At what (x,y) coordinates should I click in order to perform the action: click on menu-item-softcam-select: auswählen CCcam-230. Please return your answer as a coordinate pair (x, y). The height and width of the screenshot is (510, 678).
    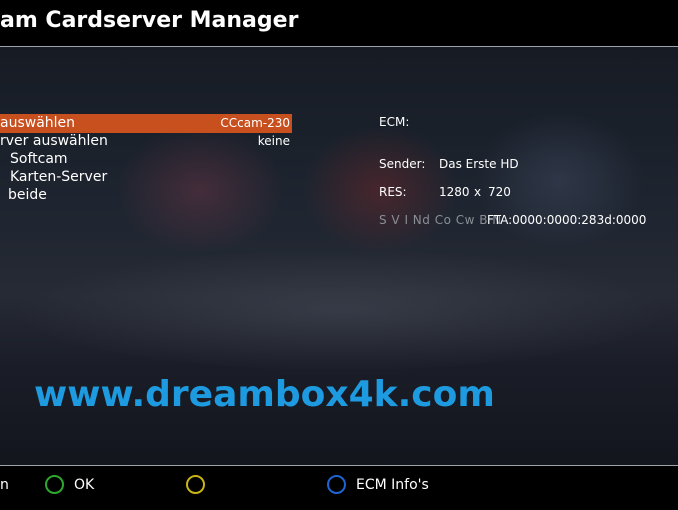
    Looking at the image, I should click on (146, 123).